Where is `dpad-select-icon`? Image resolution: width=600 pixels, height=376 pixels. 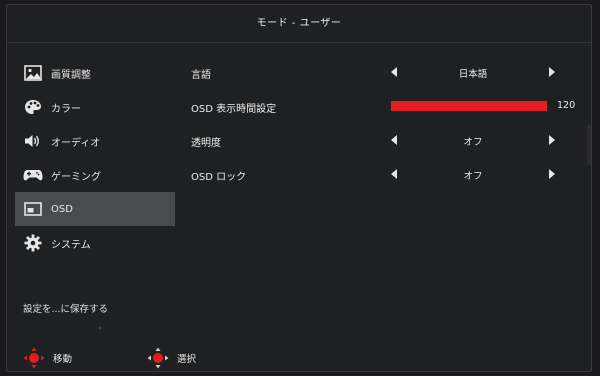 dpad-select-icon is located at coordinates (158, 358).